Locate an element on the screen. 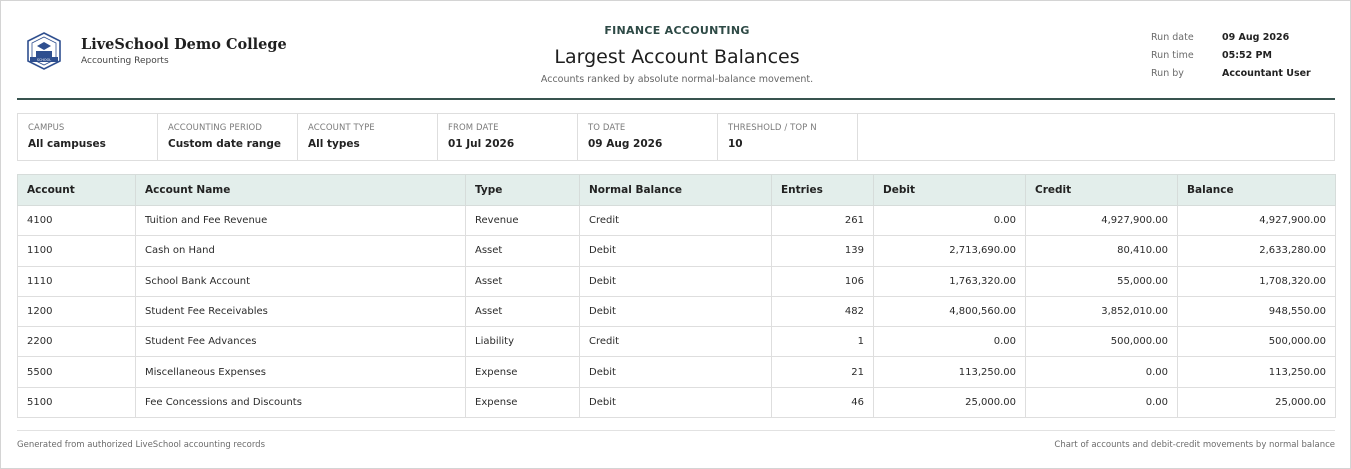 The image size is (1351, 469). logo-wordmark: SCHOOL is located at coordinates (44, 60).